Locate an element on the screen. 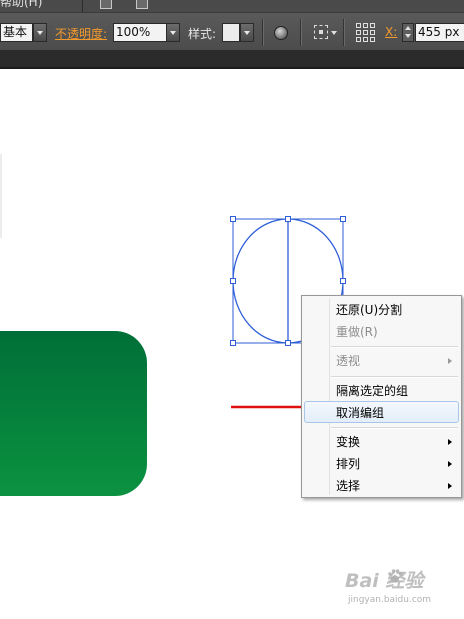 The image size is (464, 619). opacity-dropdown-icon is located at coordinates (173, 32).